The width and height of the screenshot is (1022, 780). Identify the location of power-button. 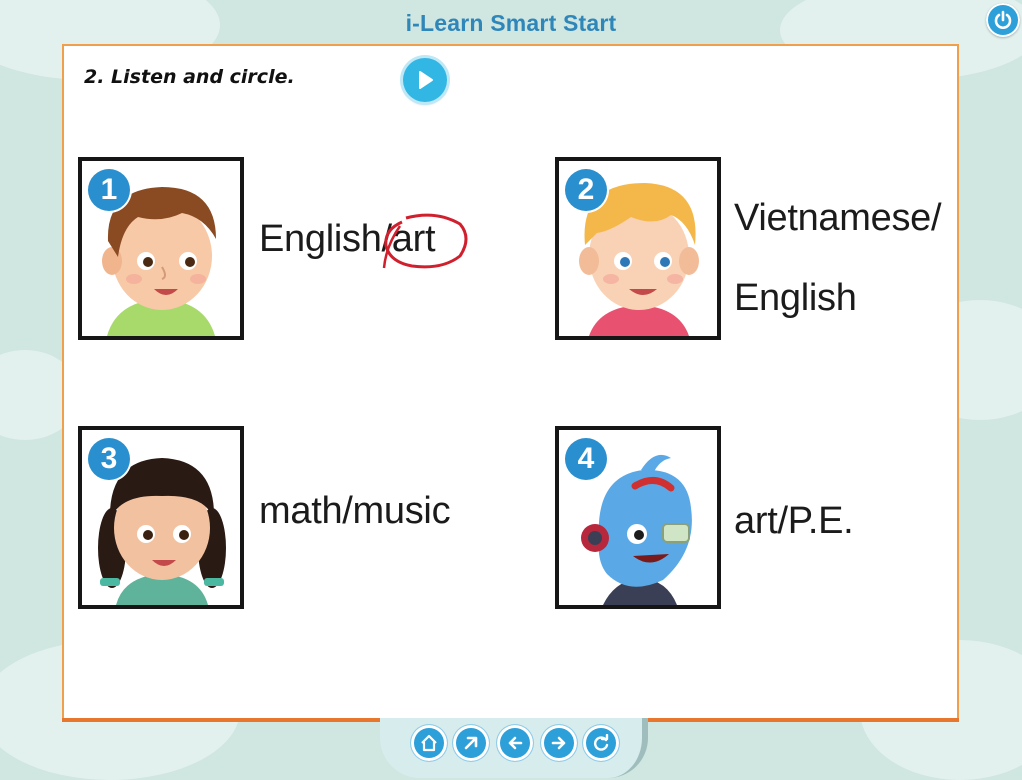
(1003, 20).